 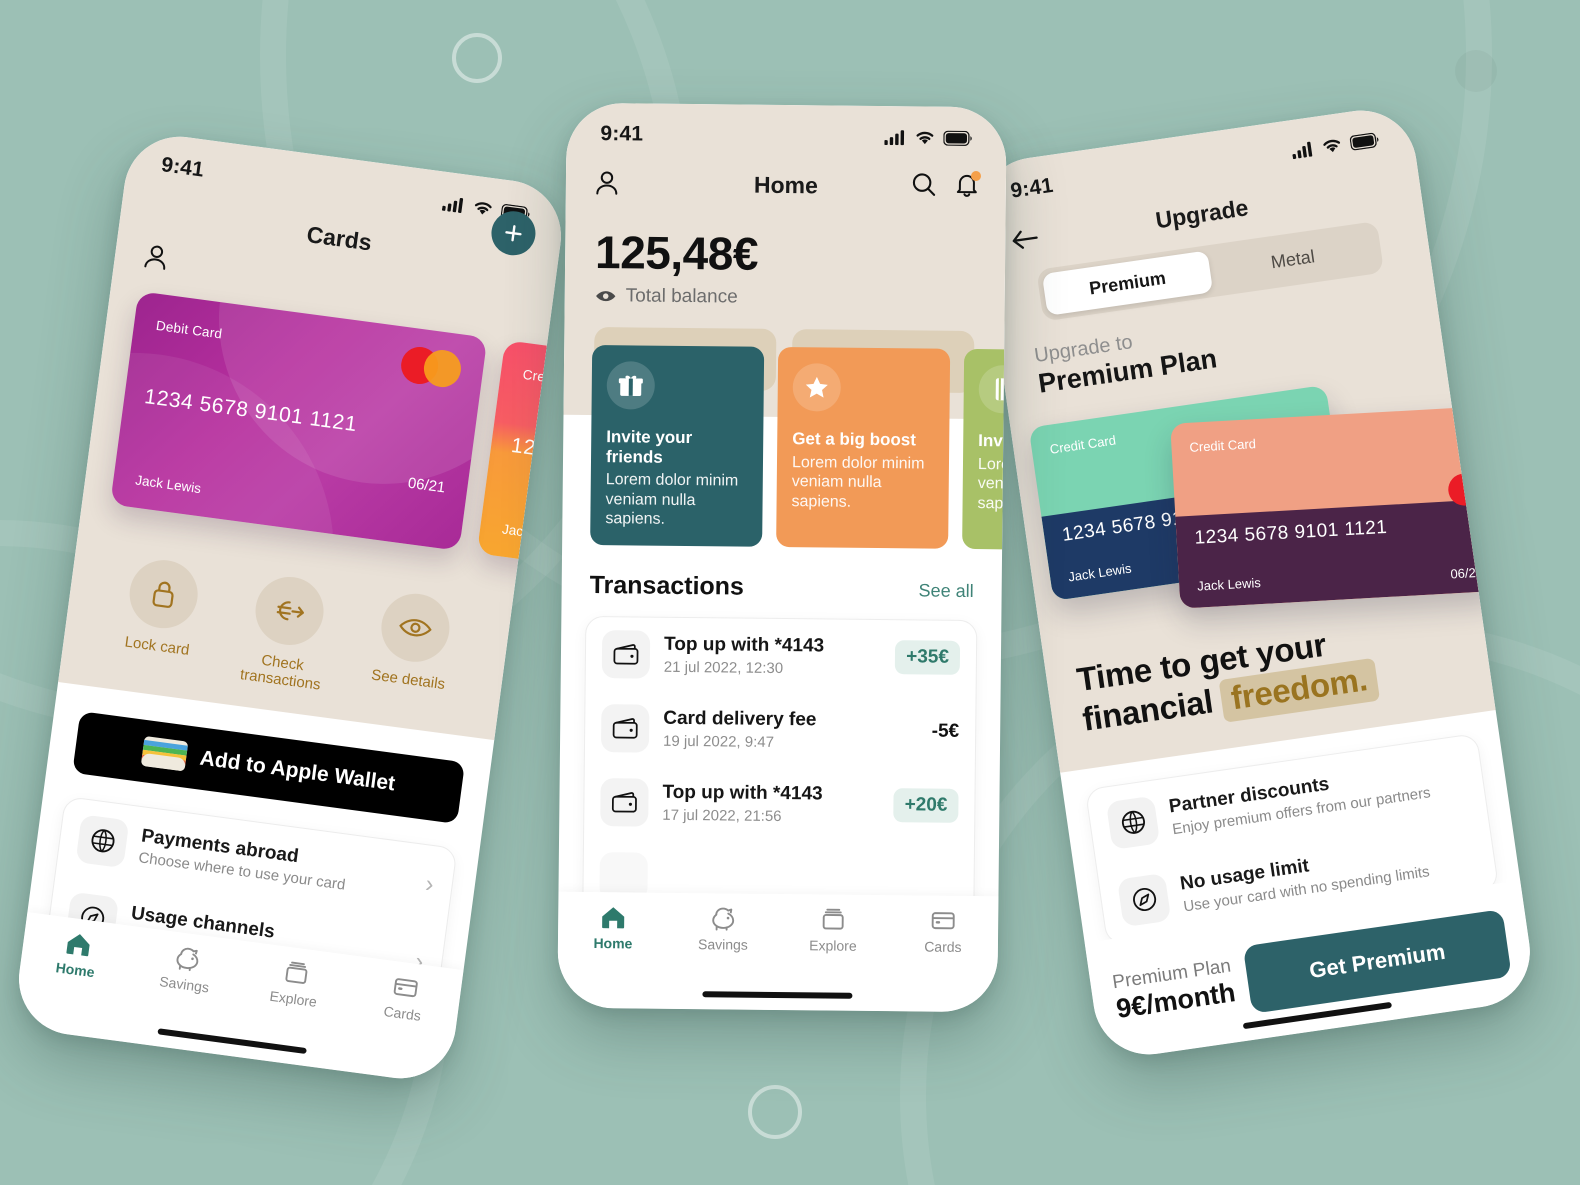 I want to click on tab-label: Home, so click(x=613, y=943).